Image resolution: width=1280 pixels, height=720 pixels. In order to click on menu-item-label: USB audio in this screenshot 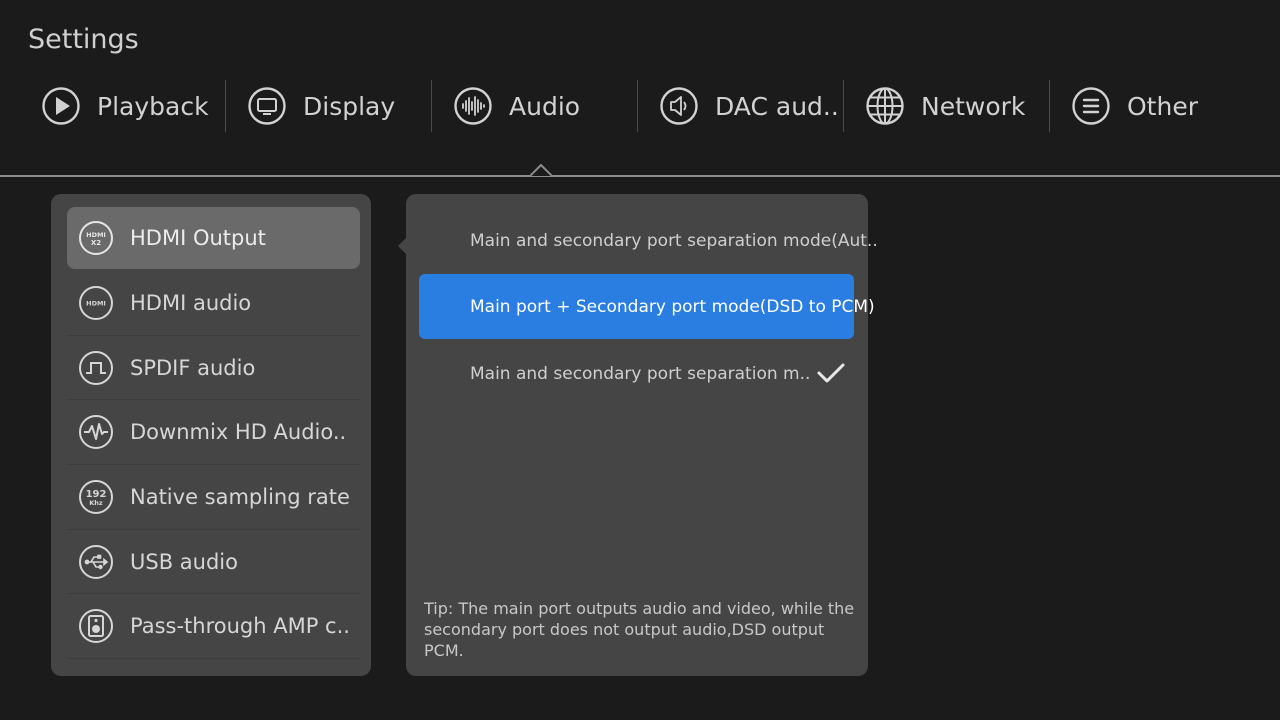, I will do `click(184, 561)`.